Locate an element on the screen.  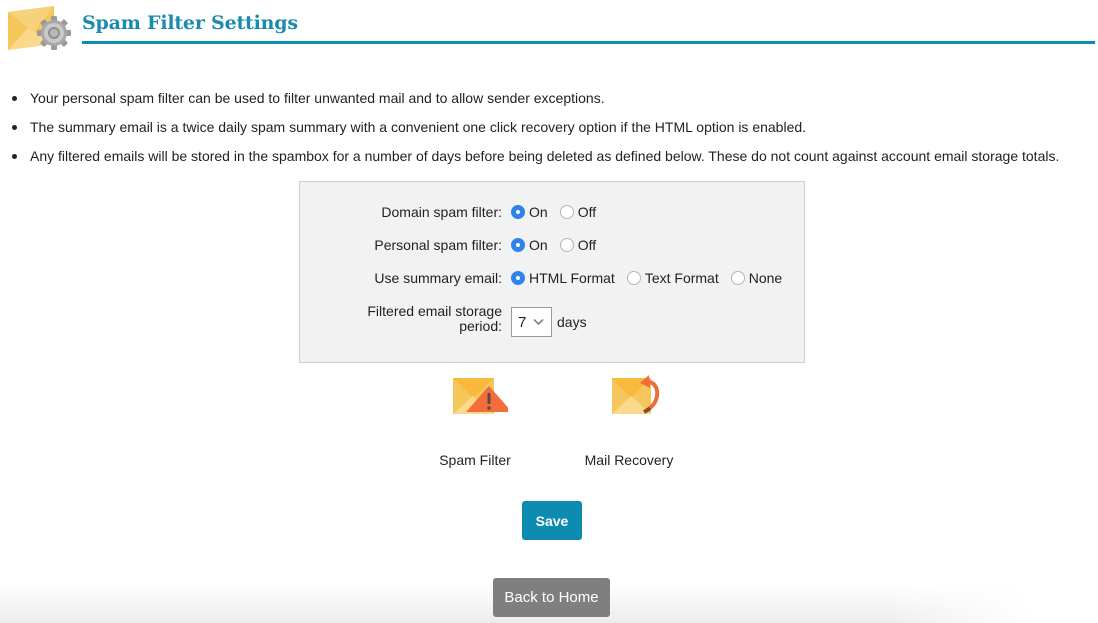
page-header: Spam Filter Settings is located at coordinates (549, 25).